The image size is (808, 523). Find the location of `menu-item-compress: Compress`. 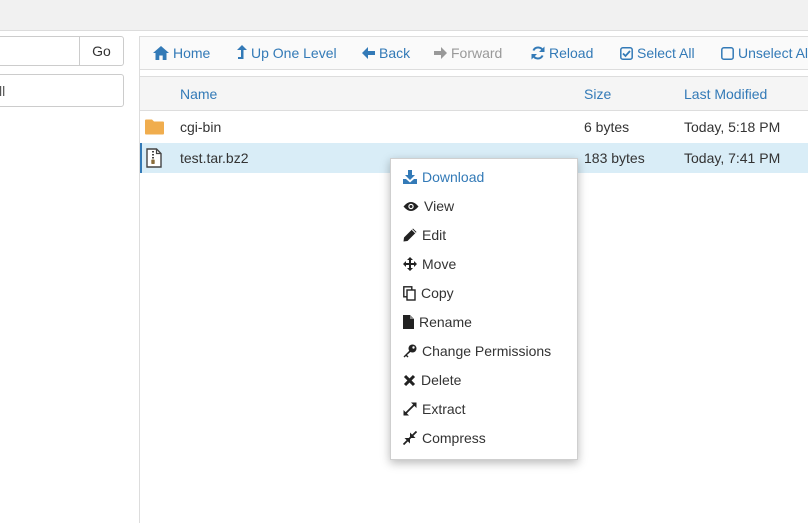

menu-item-compress: Compress is located at coordinates (444, 438).